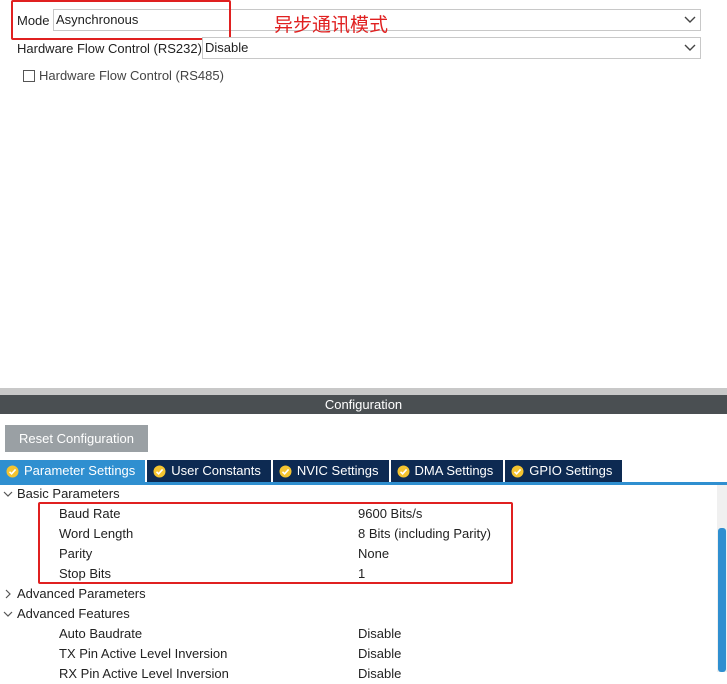 The height and width of the screenshot is (684, 727). I want to click on tab-label: NVIC Settings, so click(337, 470).